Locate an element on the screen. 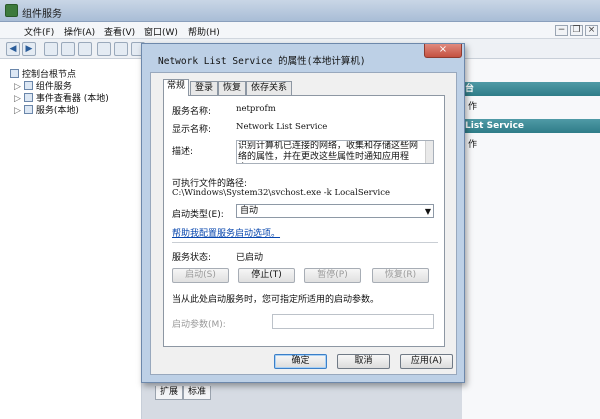 The width and height of the screenshot is (600, 419). apply-button: 应用(A) is located at coordinates (426, 361).